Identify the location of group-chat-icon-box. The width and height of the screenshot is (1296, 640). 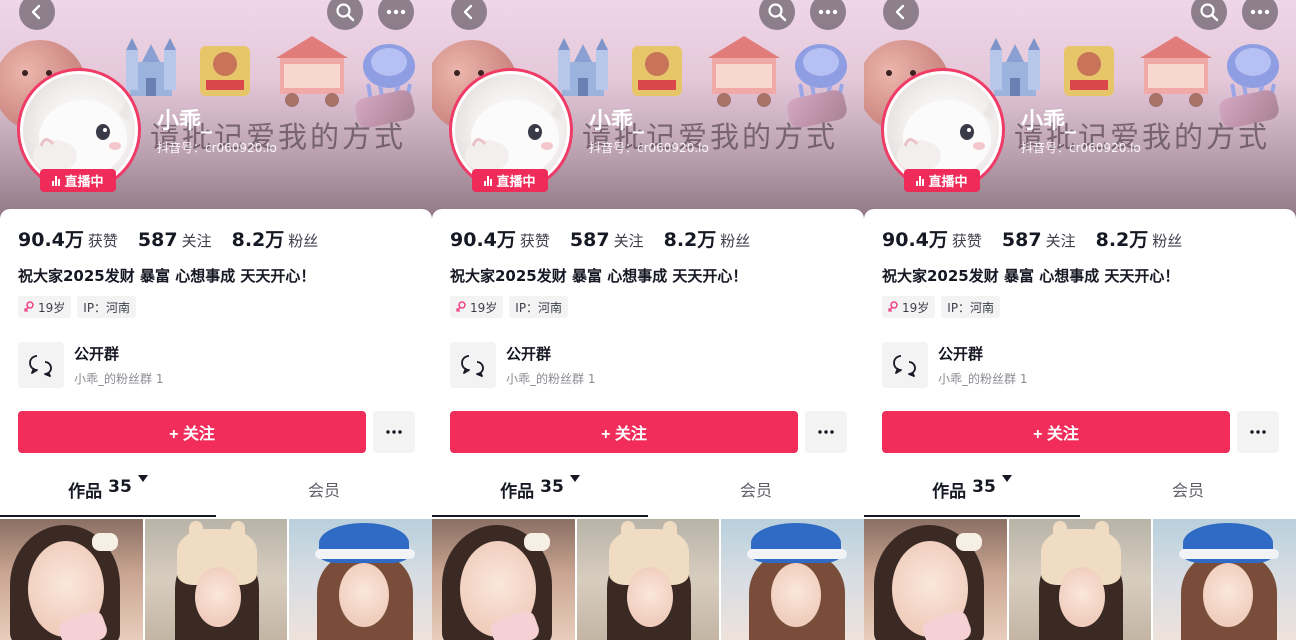
(905, 365).